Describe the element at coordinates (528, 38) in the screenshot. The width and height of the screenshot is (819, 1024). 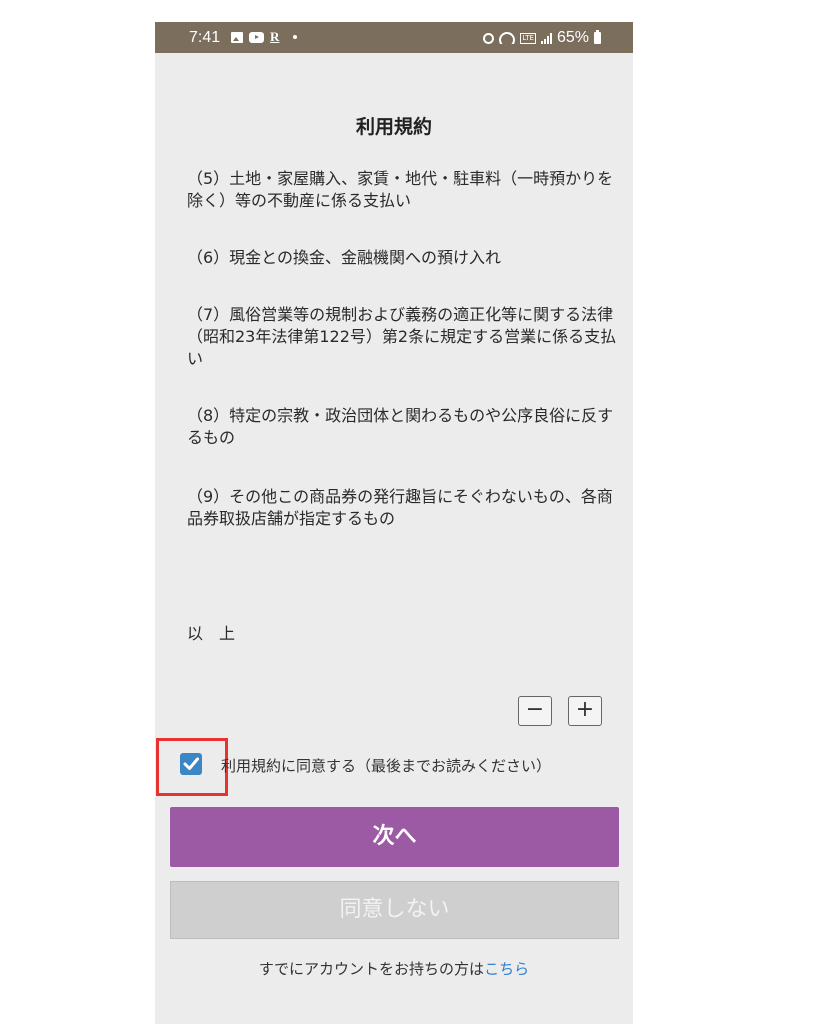
I see `volte-icon: LTE` at that location.